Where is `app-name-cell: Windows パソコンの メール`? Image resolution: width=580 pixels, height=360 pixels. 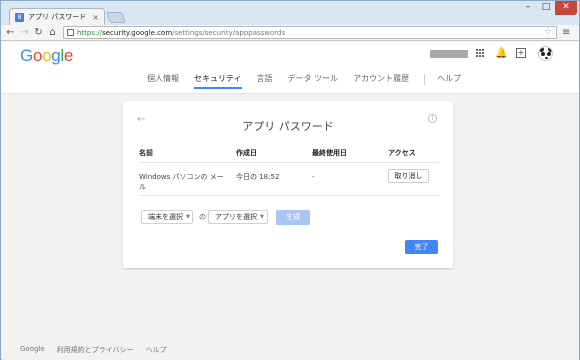
app-name-cell: Windows パソコンの メール is located at coordinates (181, 182).